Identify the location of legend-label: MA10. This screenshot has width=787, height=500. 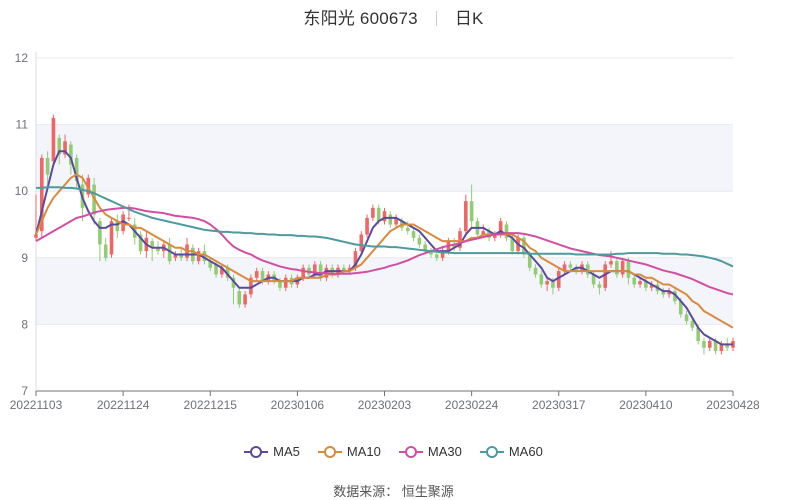
(363, 451).